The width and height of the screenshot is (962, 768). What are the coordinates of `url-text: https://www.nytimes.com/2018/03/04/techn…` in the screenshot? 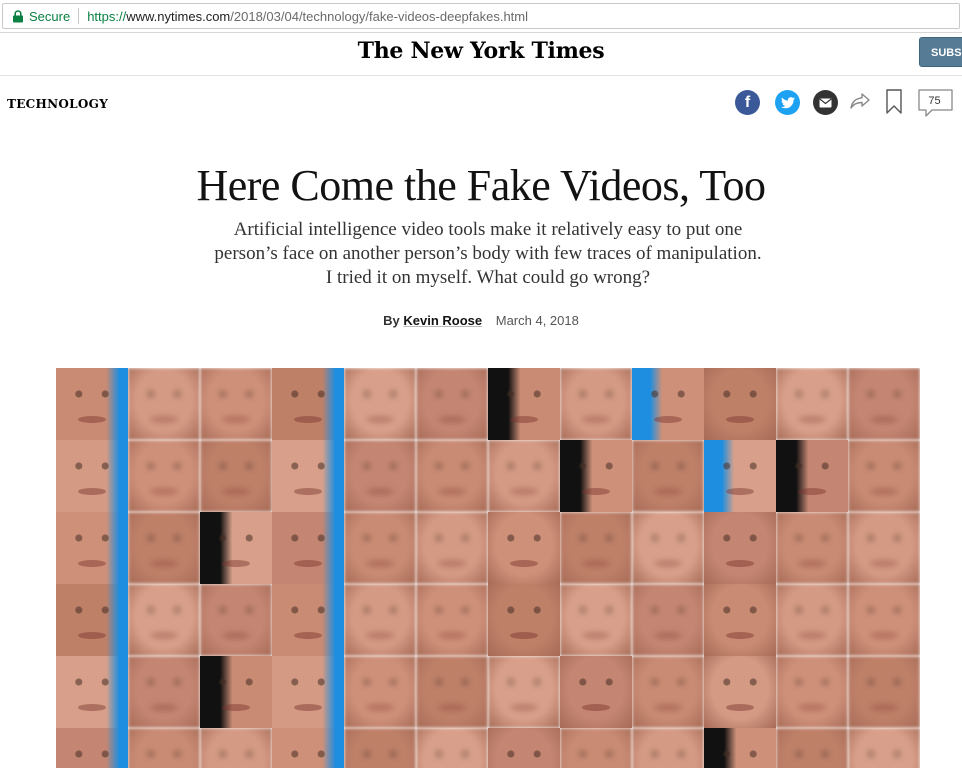 It's located at (307, 16).